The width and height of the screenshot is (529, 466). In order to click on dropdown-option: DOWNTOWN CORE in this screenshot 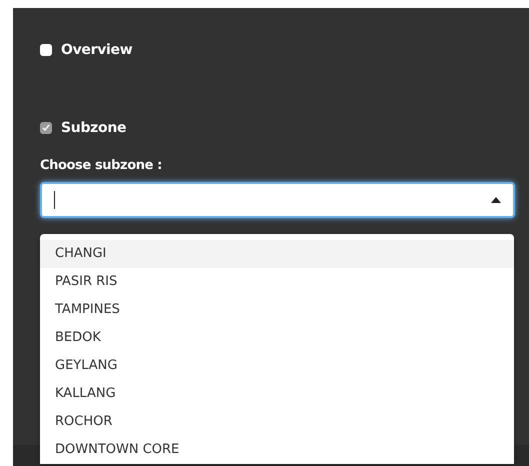, I will do `click(277, 450)`.